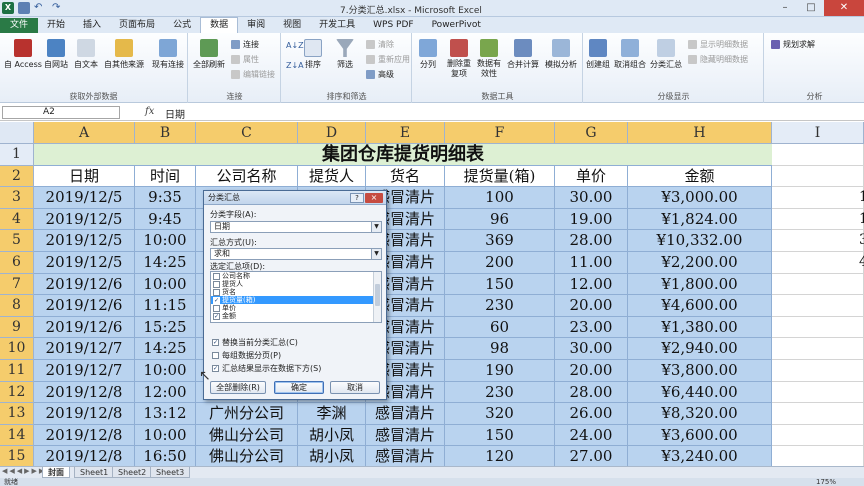 Image resolution: width=864 pixels, height=486 pixels. I want to click on what-if-button: 模拟分析, so click(561, 54).